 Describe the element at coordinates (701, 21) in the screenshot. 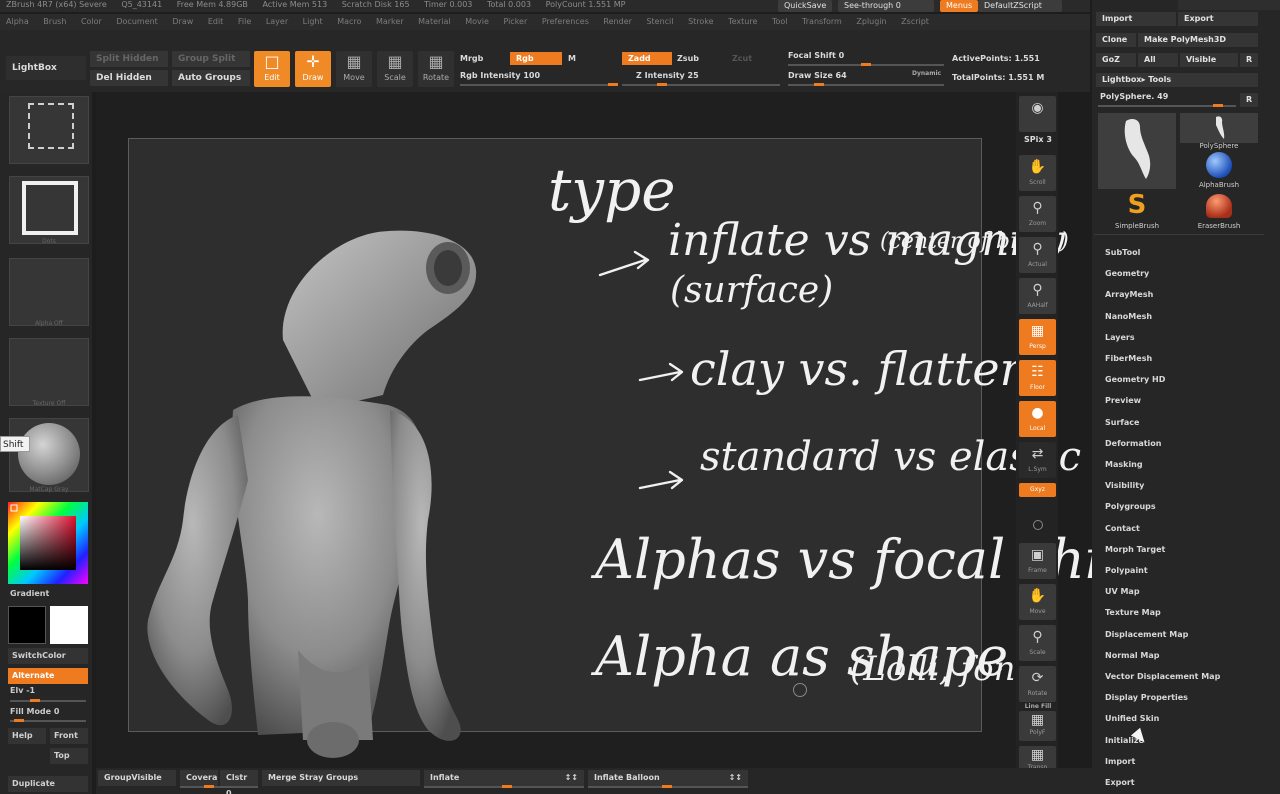

I see `menu-stroke: Stroke` at that location.